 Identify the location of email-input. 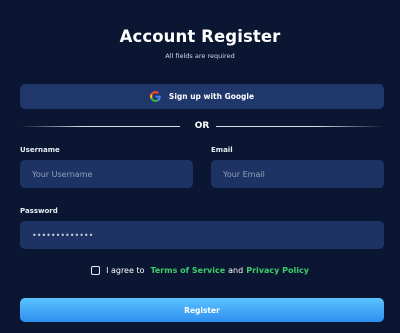
(297, 174).